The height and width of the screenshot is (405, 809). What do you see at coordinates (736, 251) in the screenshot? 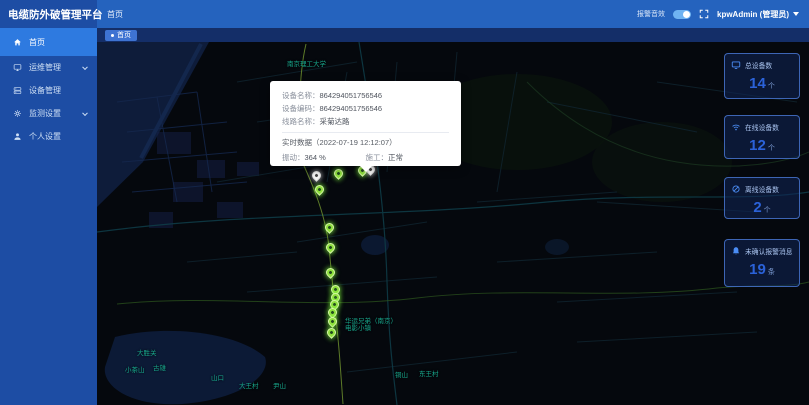
I see `alarm-bell-icon` at bounding box center [736, 251].